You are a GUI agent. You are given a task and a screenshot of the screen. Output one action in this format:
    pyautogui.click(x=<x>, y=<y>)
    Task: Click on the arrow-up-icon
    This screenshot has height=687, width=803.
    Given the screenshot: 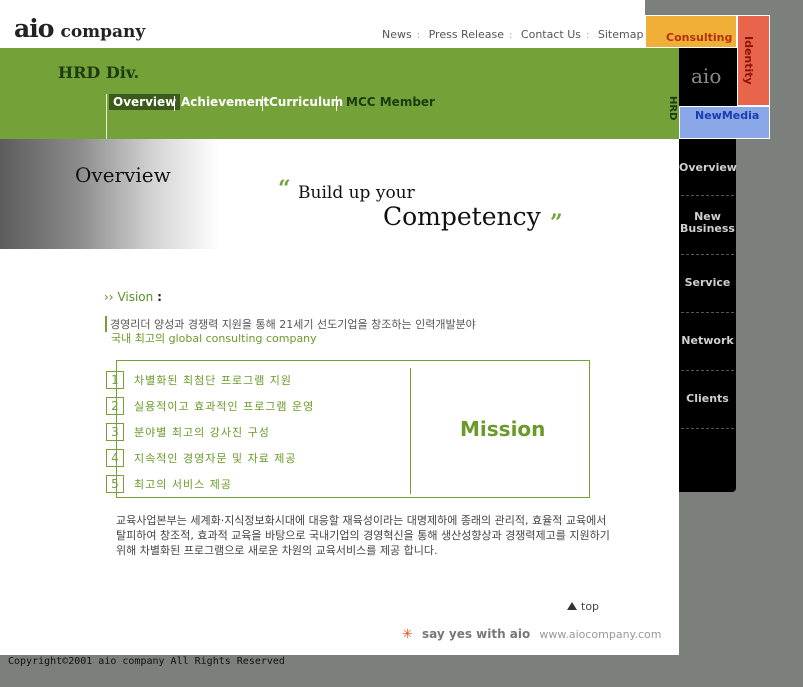 What is the action you would take?
    pyautogui.click(x=572, y=606)
    